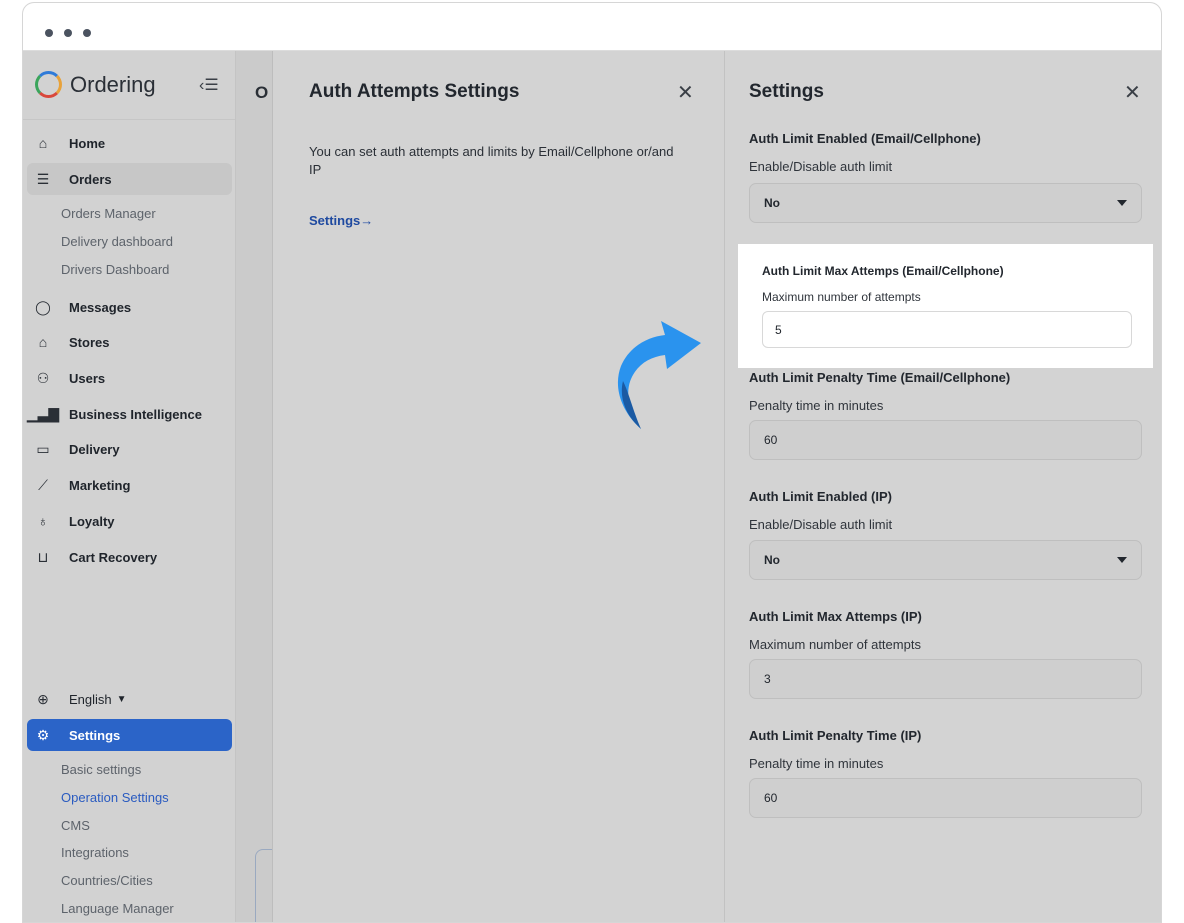  What do you see at coordinates (115, 797) in the screenshot?
I see `sidebar-subitem-operation-settings: Operation Settings` at bounding box center [115, 797].